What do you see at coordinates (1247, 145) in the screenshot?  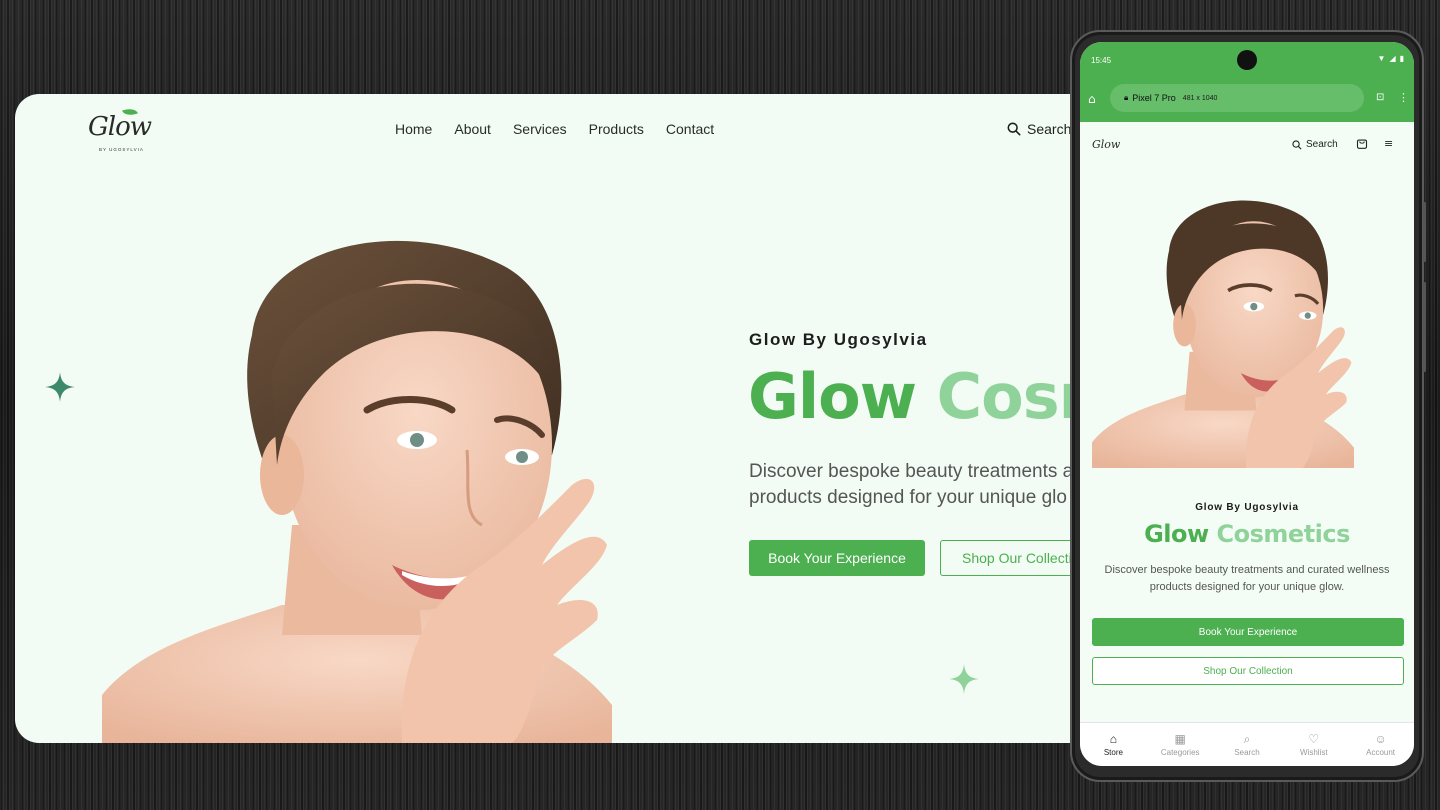 I see `mobile-header: Glow Search ≡` at bounding box center [1247, 145].